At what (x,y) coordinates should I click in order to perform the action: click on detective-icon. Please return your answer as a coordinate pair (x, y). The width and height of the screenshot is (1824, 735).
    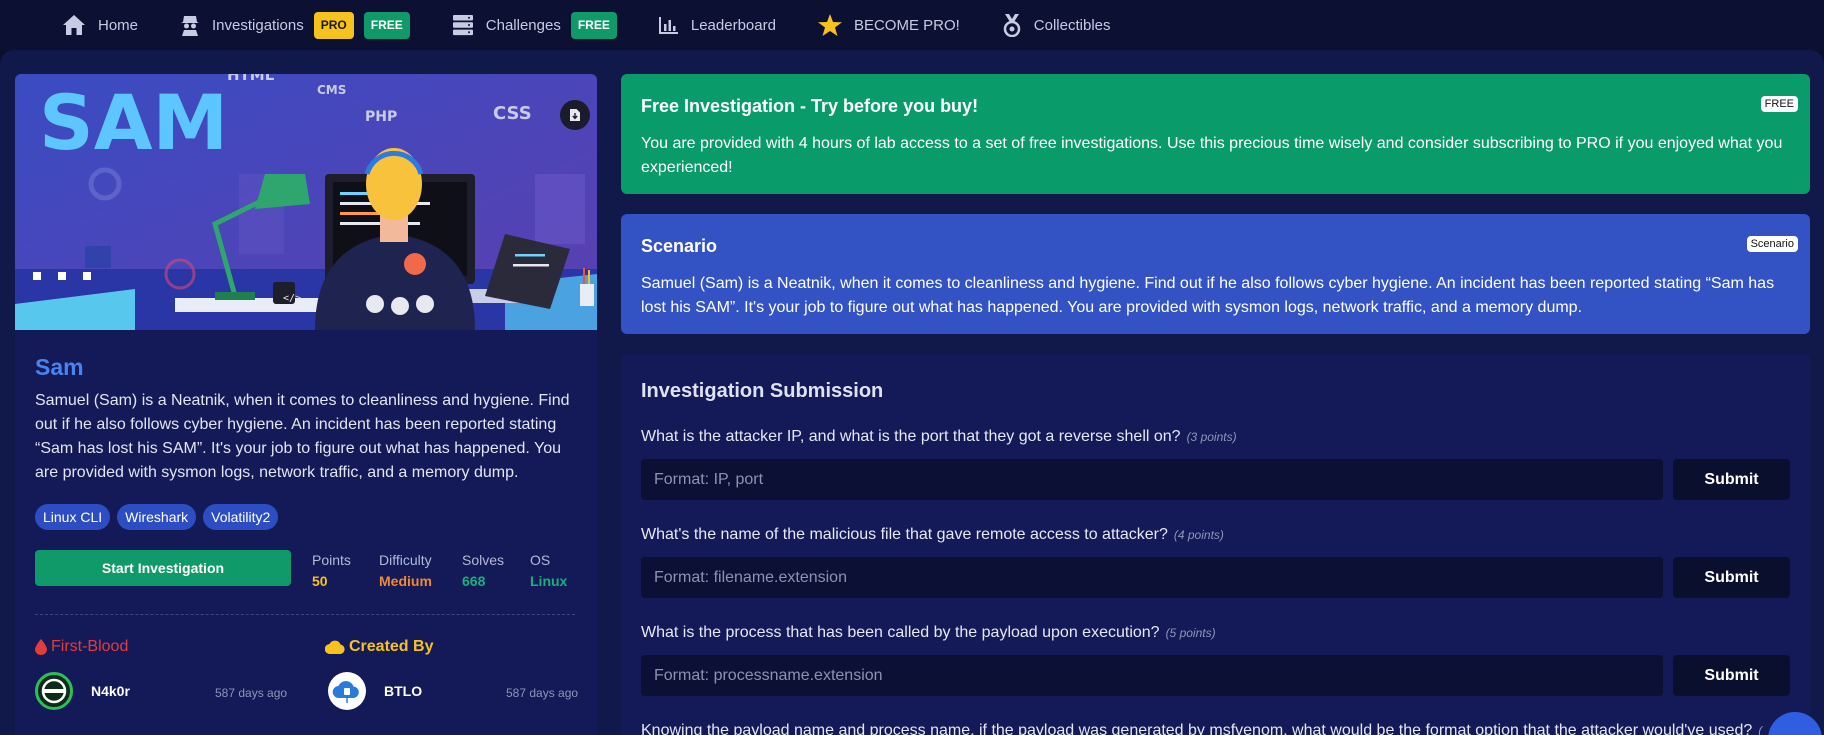
    Looking at the image, I should click on (190, 26).